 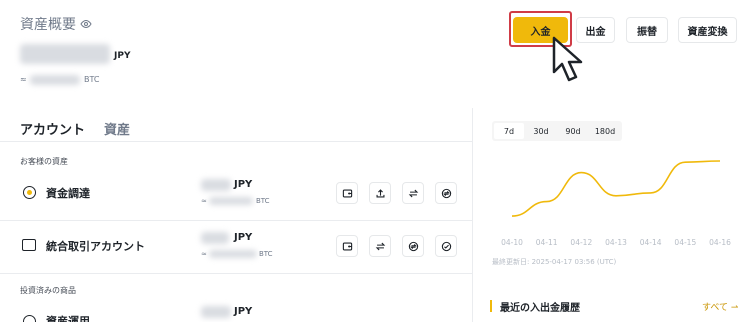 I want to click on tab-account: アカウント, so click(x=52, y=128).